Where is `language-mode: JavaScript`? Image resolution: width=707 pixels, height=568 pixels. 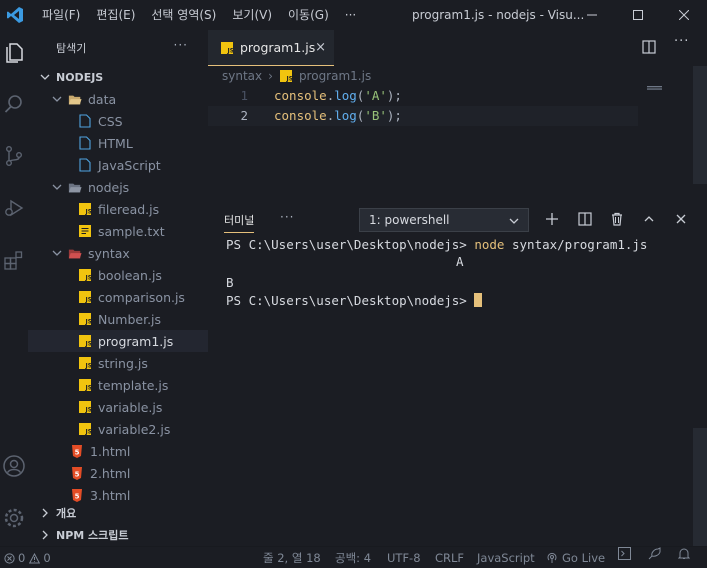 language-mode: JavaScript is located at coordinates (506, 557).